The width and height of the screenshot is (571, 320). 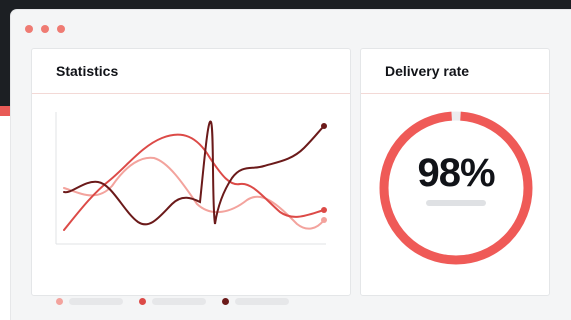 I want to click on legend-item-mid, so click(x=172, y=301).